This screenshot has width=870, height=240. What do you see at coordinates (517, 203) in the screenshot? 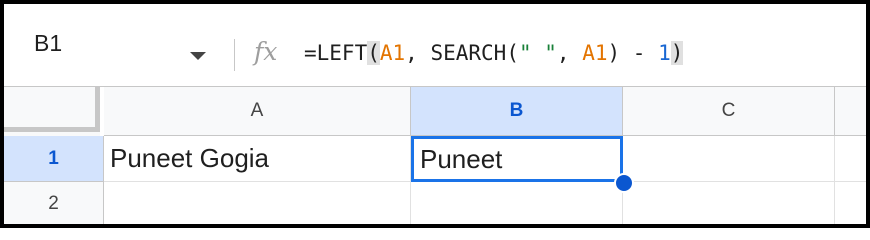
I see `cell-b2` at bounding box center [517, 203].